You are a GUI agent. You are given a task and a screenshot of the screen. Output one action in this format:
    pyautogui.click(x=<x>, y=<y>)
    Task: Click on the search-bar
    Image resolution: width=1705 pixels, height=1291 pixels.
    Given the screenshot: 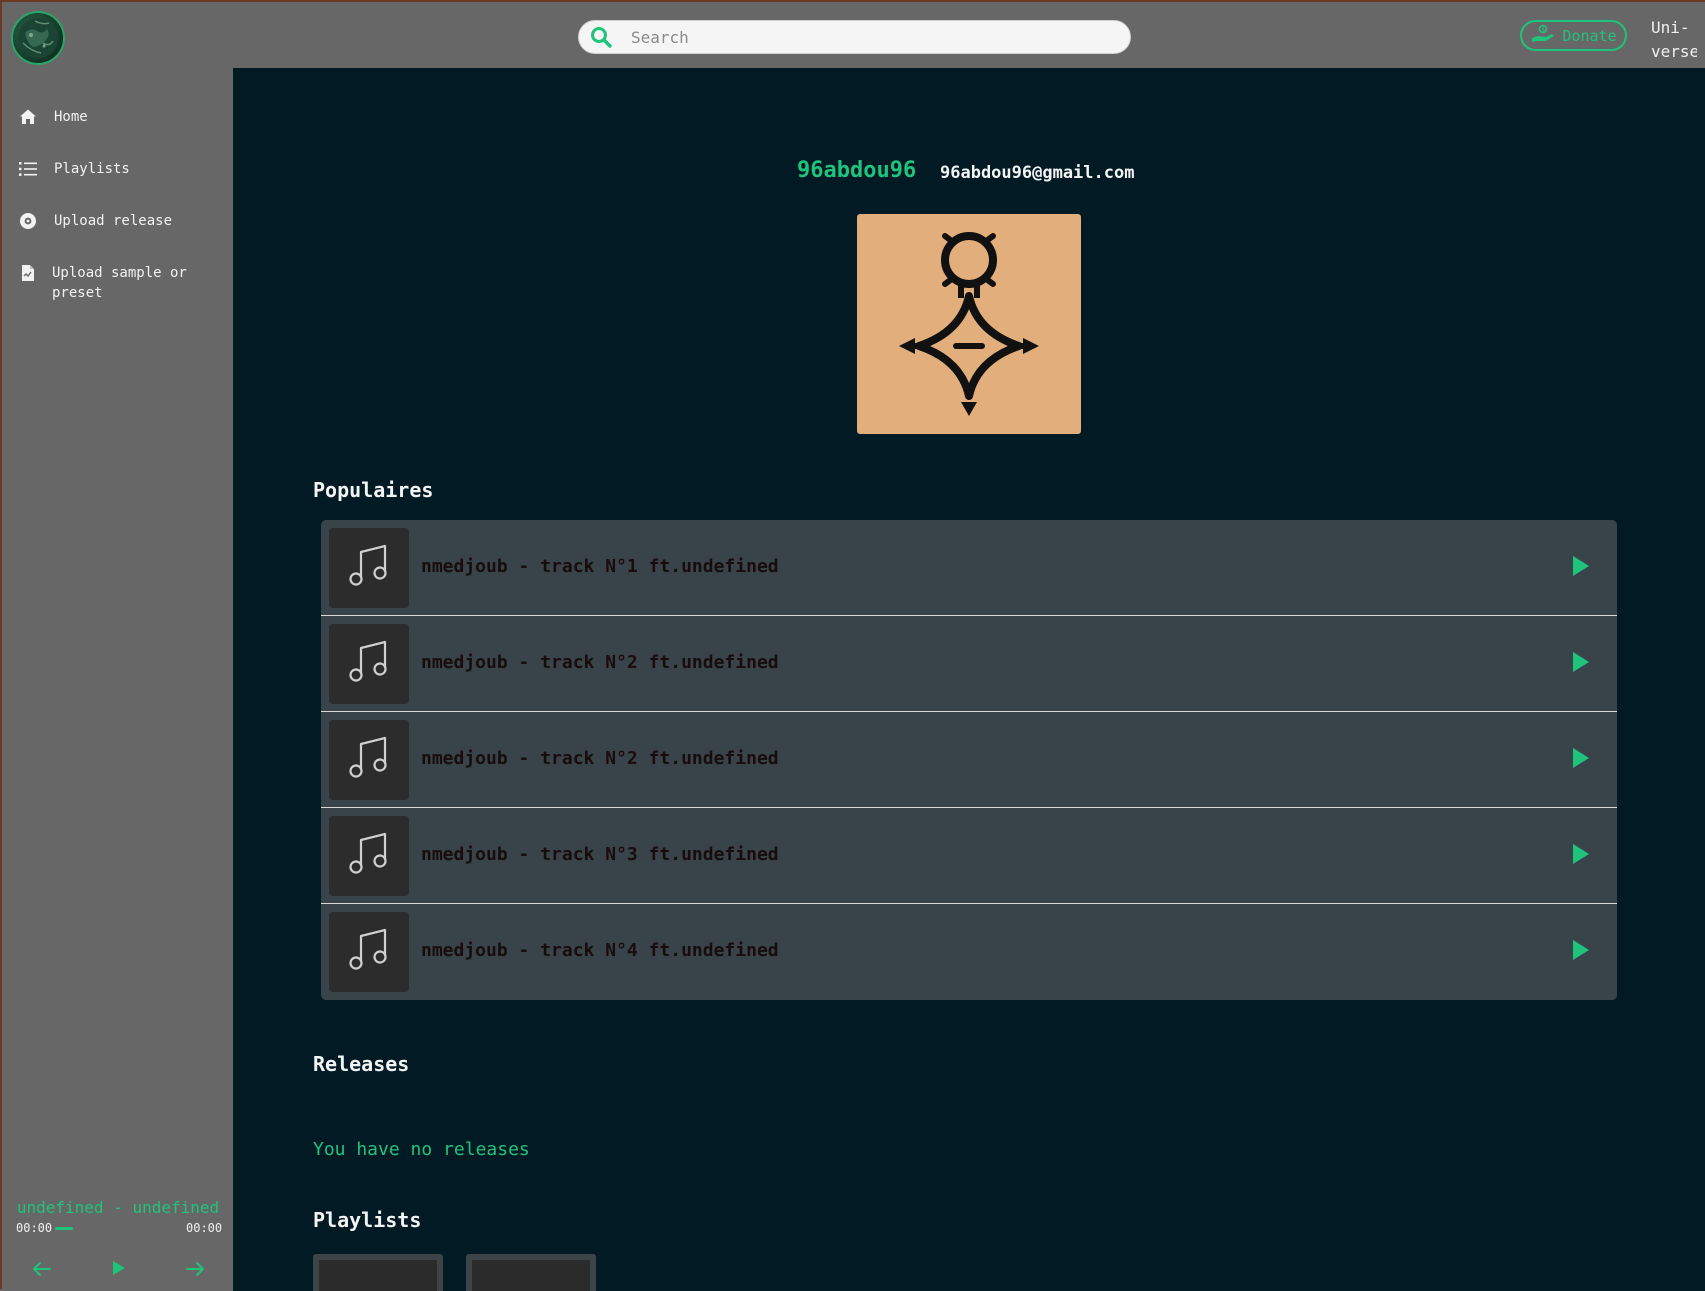 What is the action you would take?
    pyautogui.click(x=854, y=37)
    